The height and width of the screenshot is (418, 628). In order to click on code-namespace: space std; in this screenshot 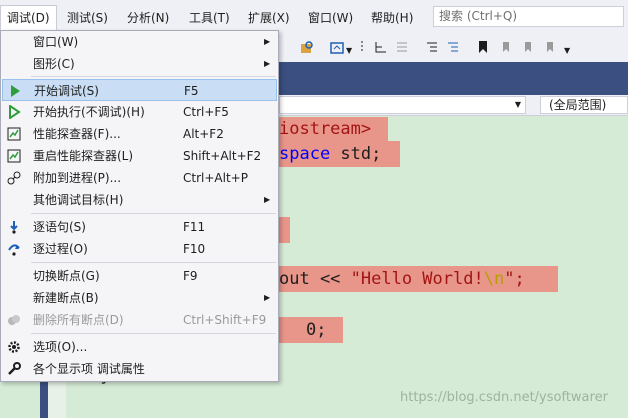, I will do `click(330, 154)`.